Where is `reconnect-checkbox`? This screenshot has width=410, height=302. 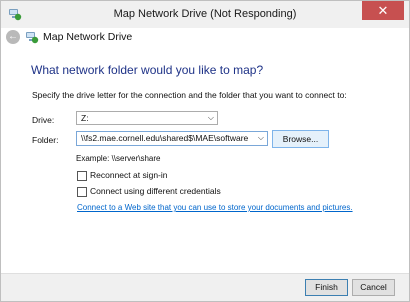
reconnect-checkbox is located at coordinates (82, 176).